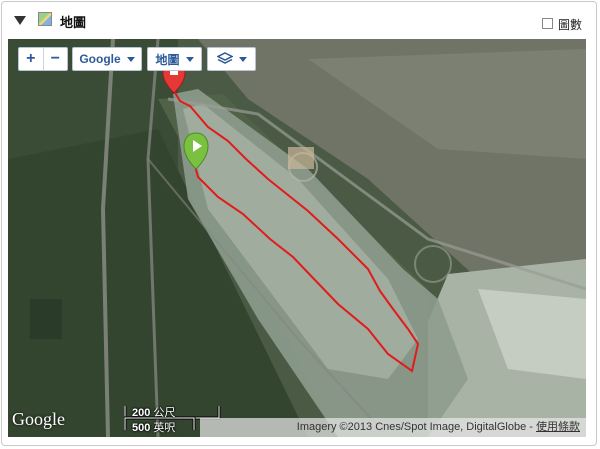 The height and width of the screenshot is (449, 600). What do you see at coordinates (38, 419) in the screenshot?
I see `google-logo: Google` at bounding box center [38, 419].